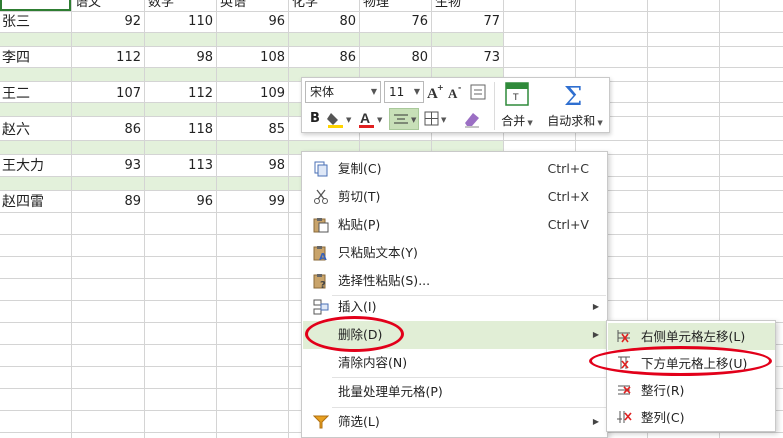 This screenshot has width=783, height=438. Describe the element at coordinates (573, 95) in the screenshot. I see `svg-text: Σ` at that location.